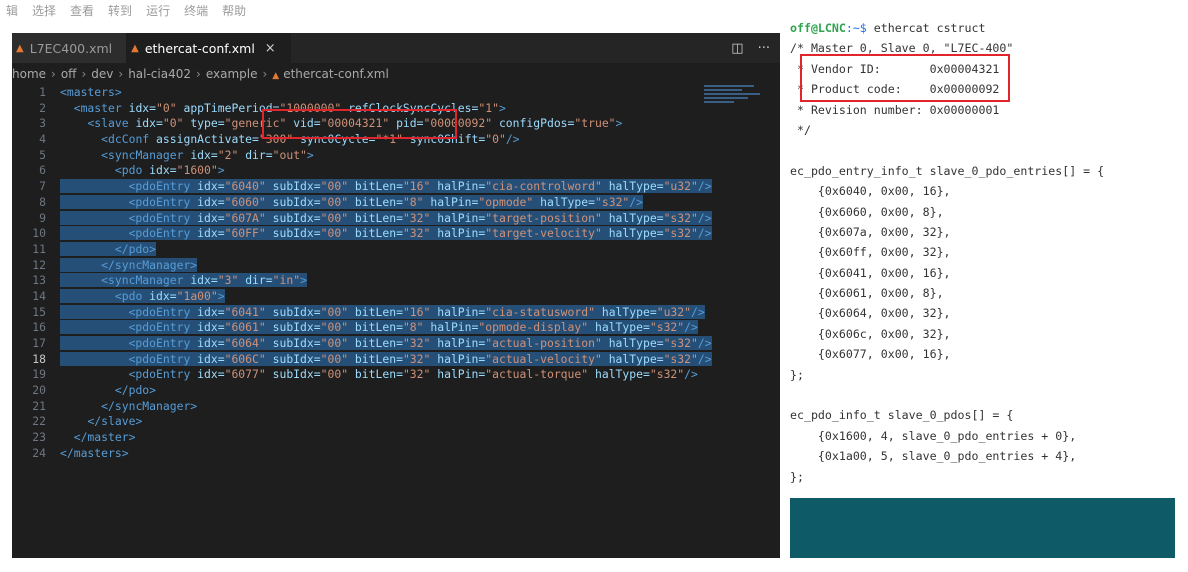 This screenshot has height=572, width=1188. I want to click on more-actions-icon: ···, so click(764, 48).